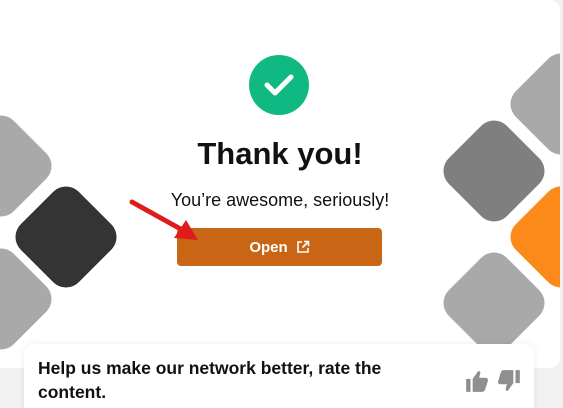 This screenshot has height=408, width=563. Describe the element at coordinates (477, 381) in the screenshot. I see `thumbs-up-icon` at that location.